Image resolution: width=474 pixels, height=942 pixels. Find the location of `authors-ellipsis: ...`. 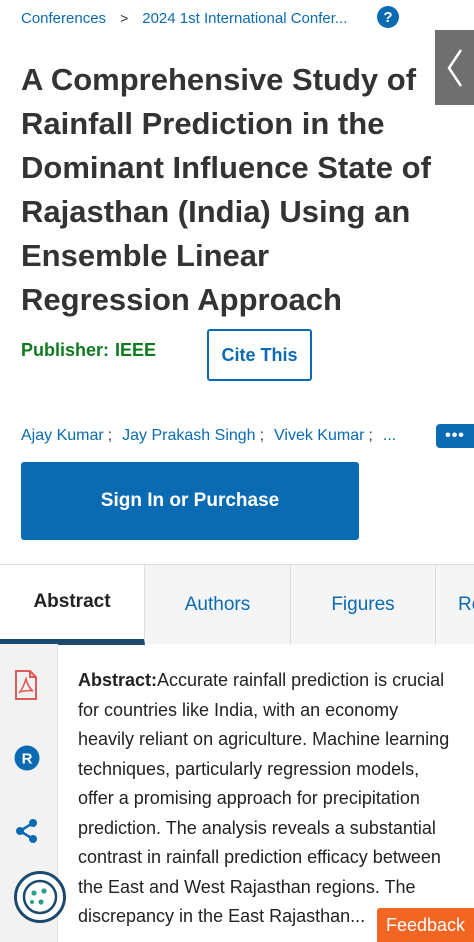

authors-ellipsis: ... is located at coordinates (389, 435).